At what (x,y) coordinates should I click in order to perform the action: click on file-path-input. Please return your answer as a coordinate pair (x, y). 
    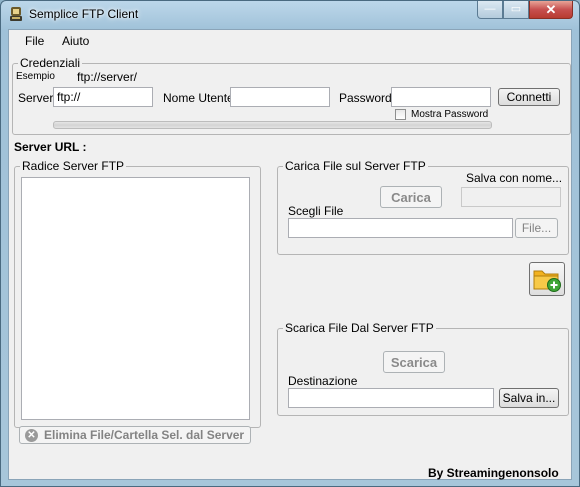
    Looking at the image, I should click on (400, 228).